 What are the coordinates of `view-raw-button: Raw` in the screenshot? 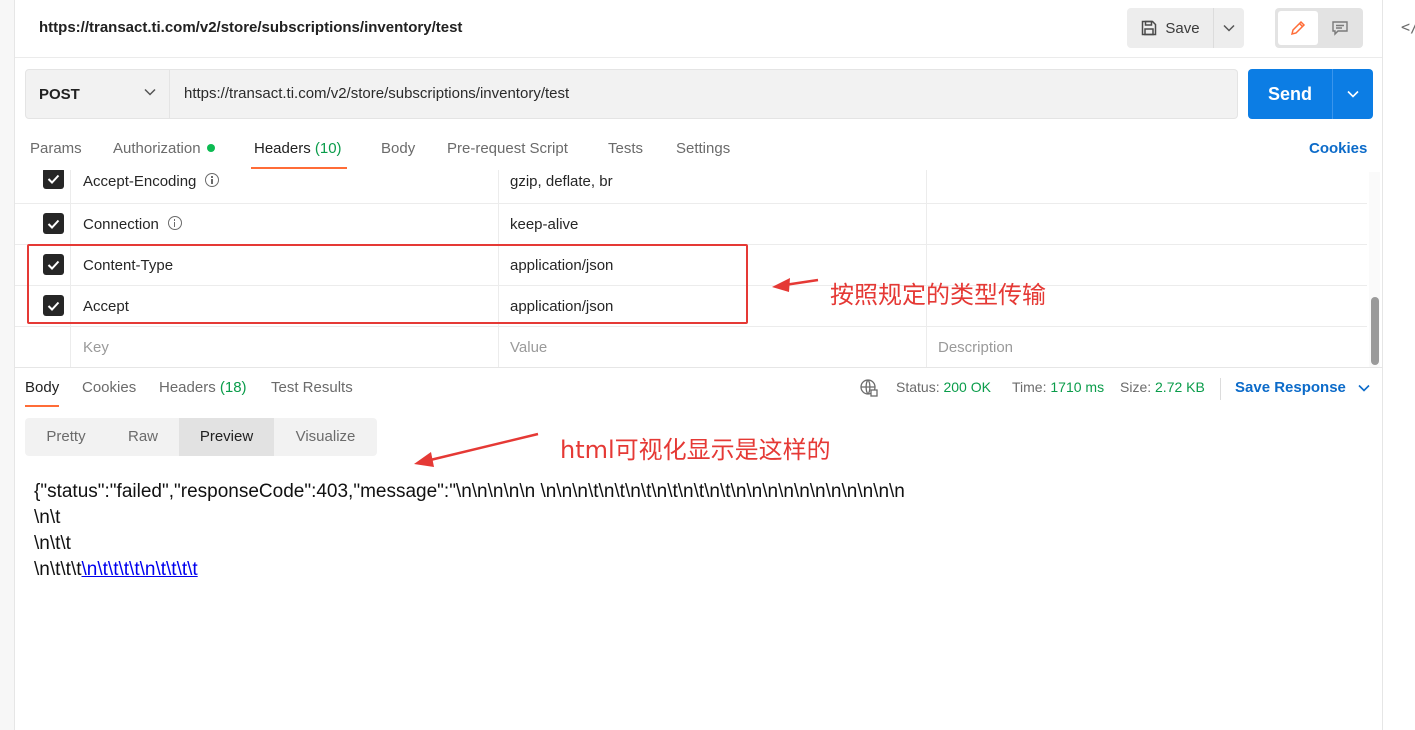 It's located at (143, 437).